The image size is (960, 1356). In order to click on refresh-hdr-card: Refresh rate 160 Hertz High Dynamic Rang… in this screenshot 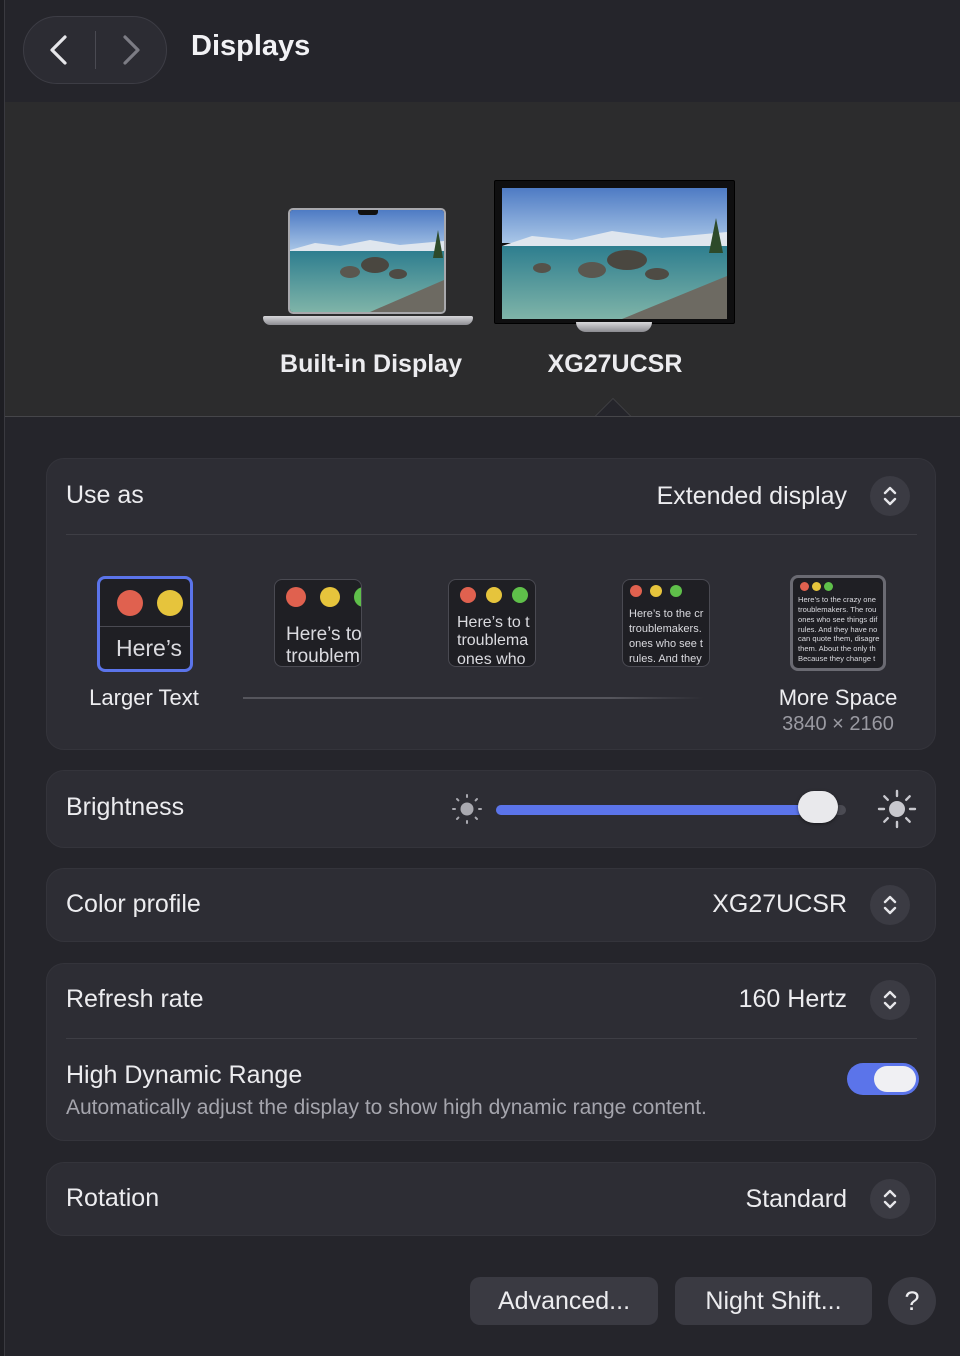, I will do `click(491, 1052)`.